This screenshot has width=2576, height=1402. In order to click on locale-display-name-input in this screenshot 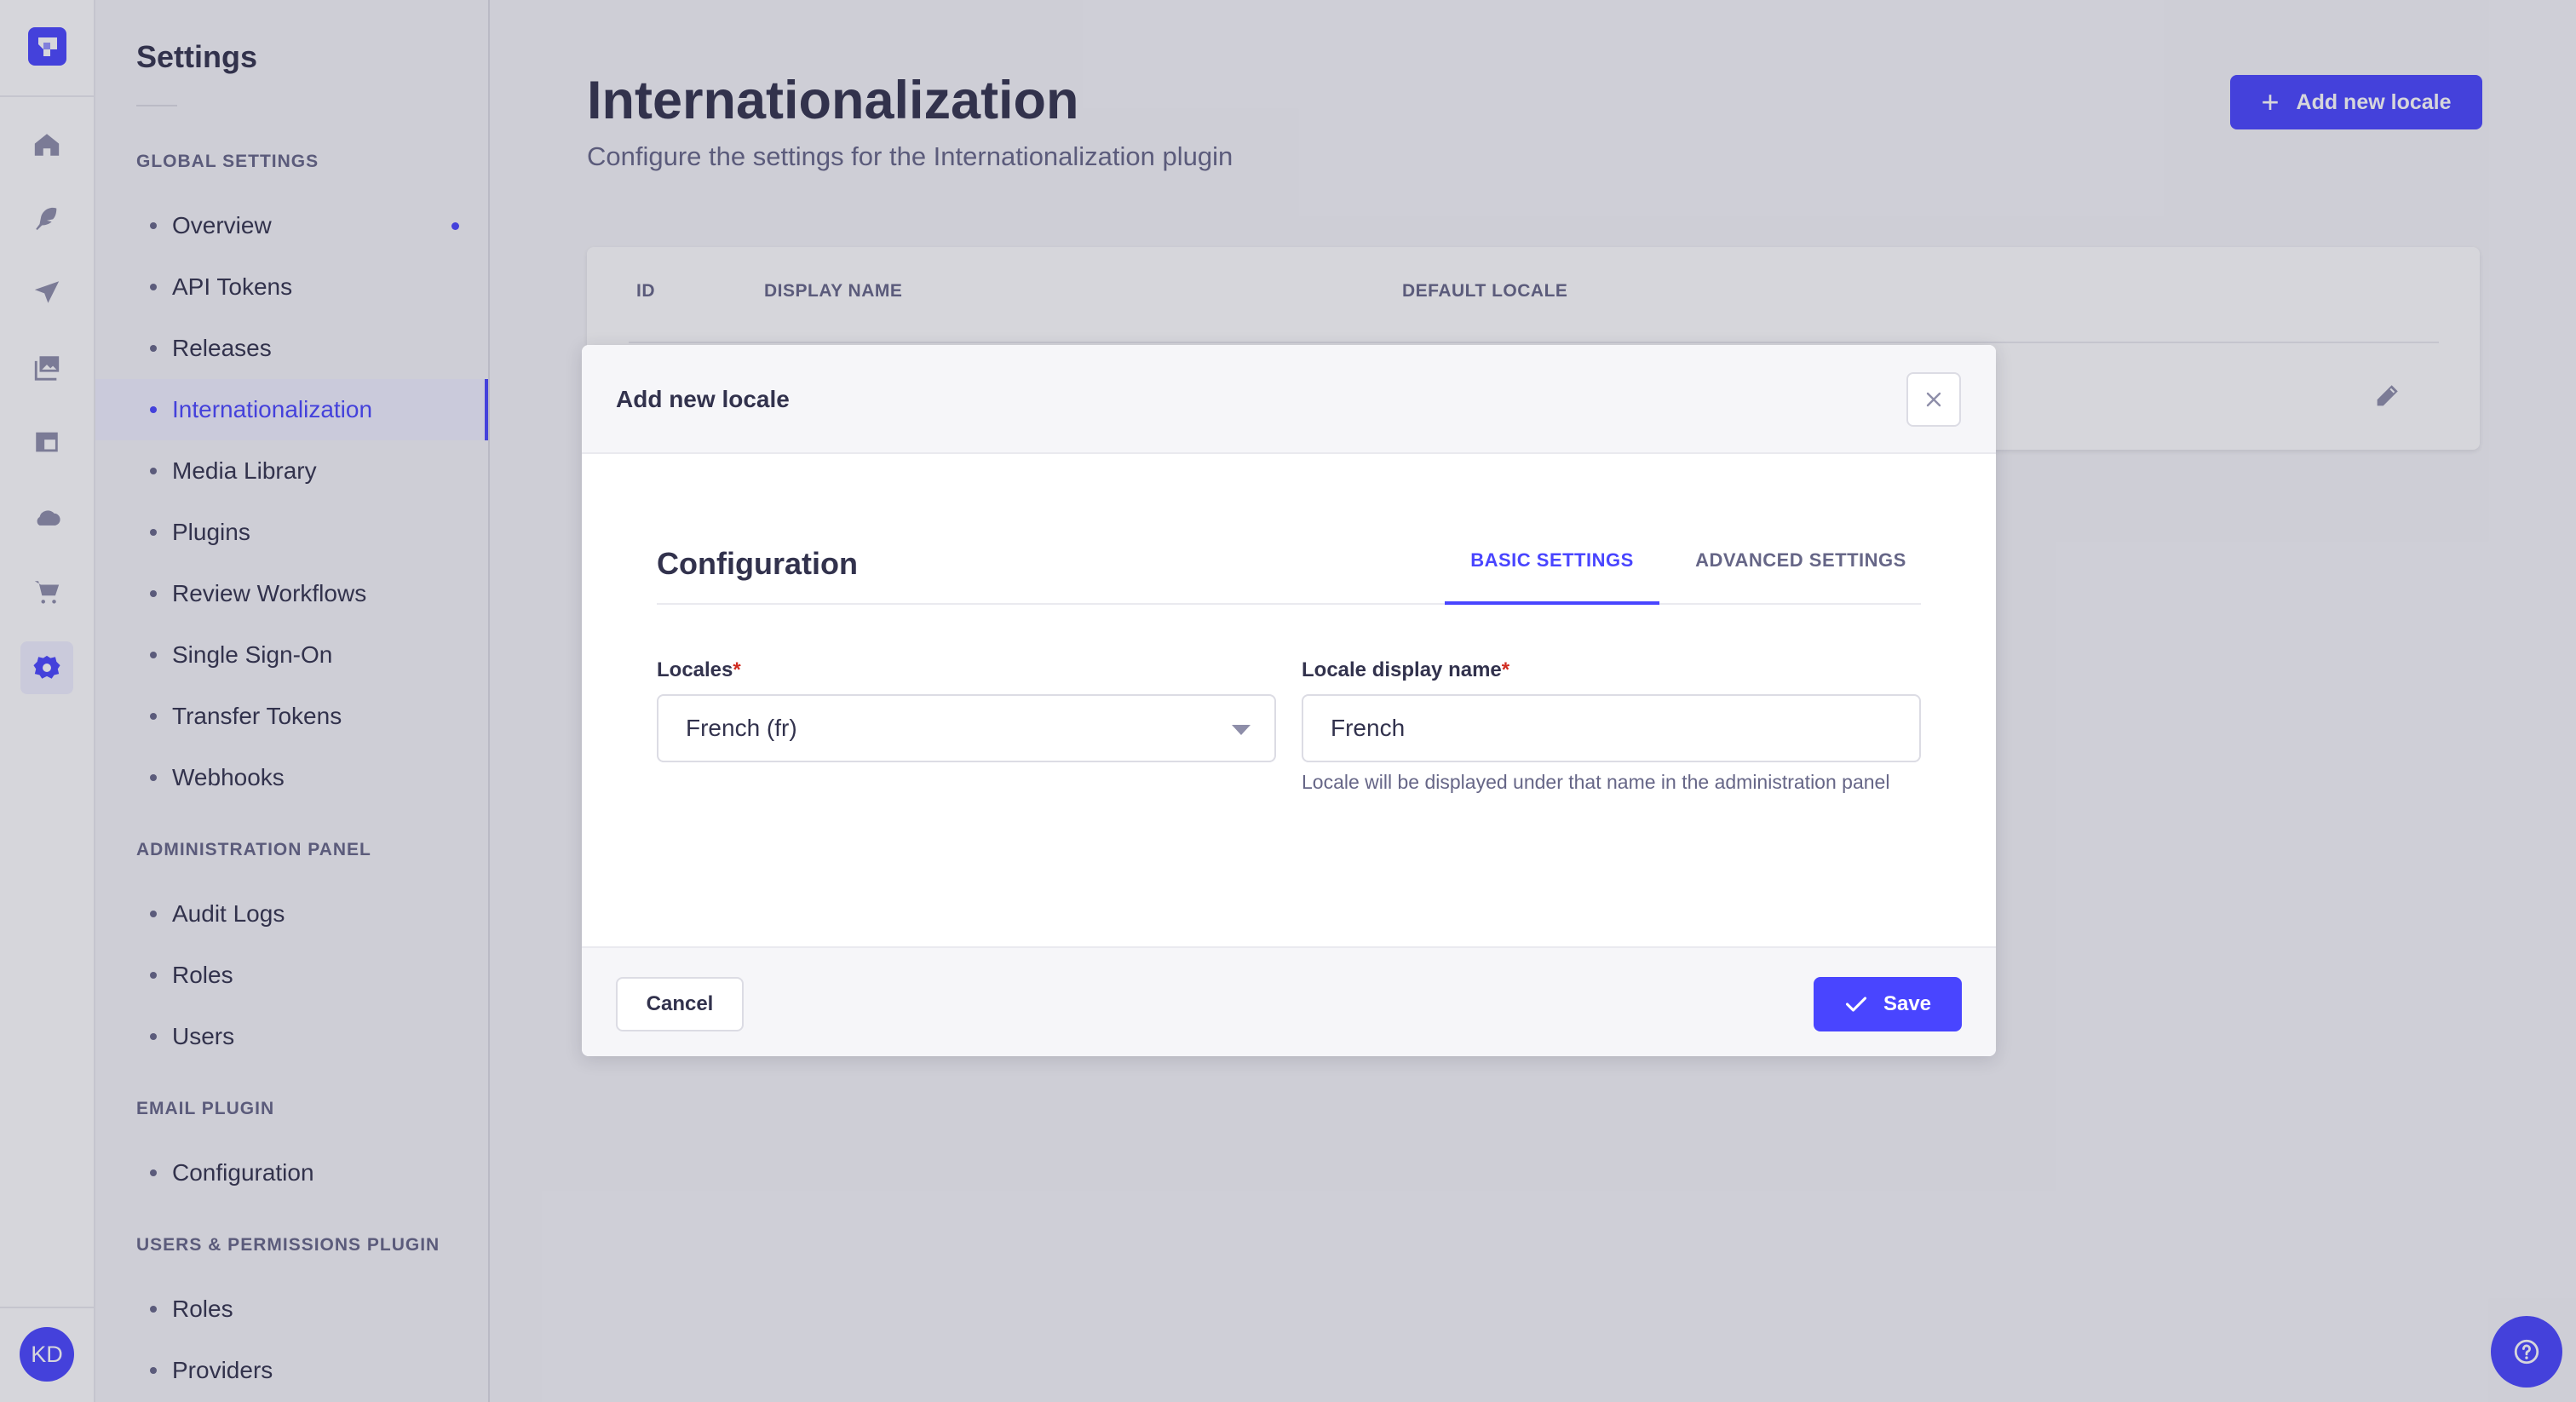, I will do `click(1611, 728)`.